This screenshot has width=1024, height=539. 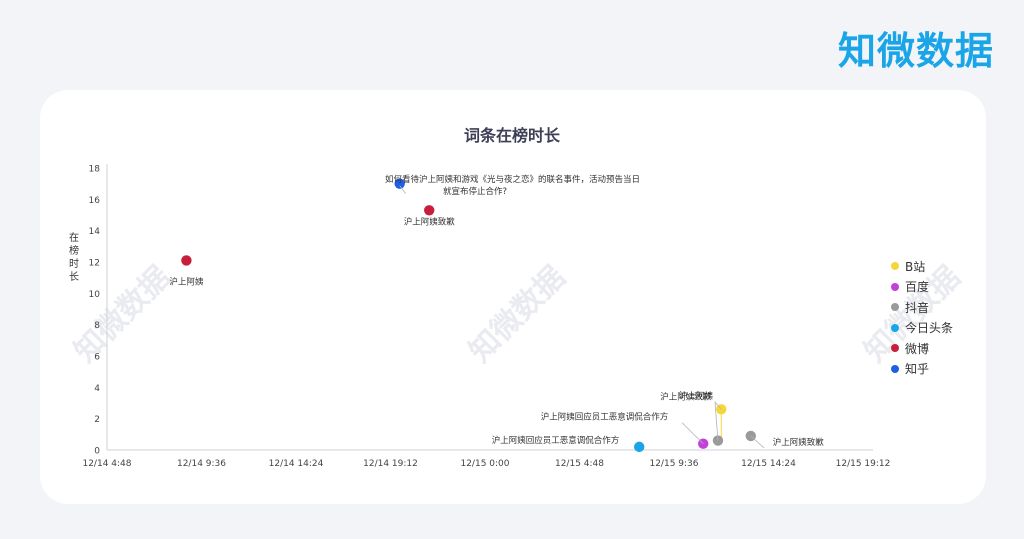 I want to click on legend-label: 今日头条, so click(x=929, y=328).